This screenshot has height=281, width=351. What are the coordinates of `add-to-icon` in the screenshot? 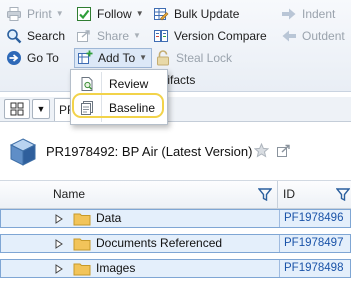 It's located at (85, 57).